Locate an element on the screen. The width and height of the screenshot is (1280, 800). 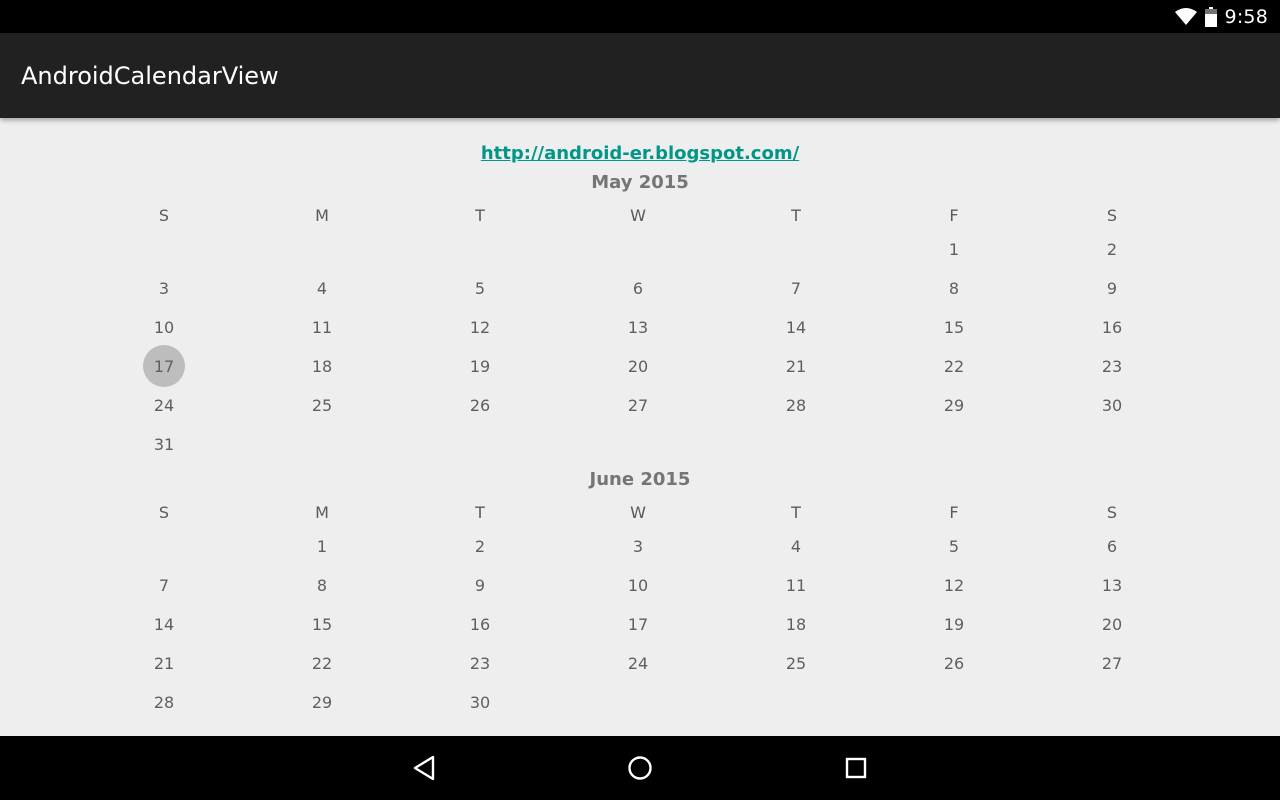
home-button is located at coordinates (640, 768).